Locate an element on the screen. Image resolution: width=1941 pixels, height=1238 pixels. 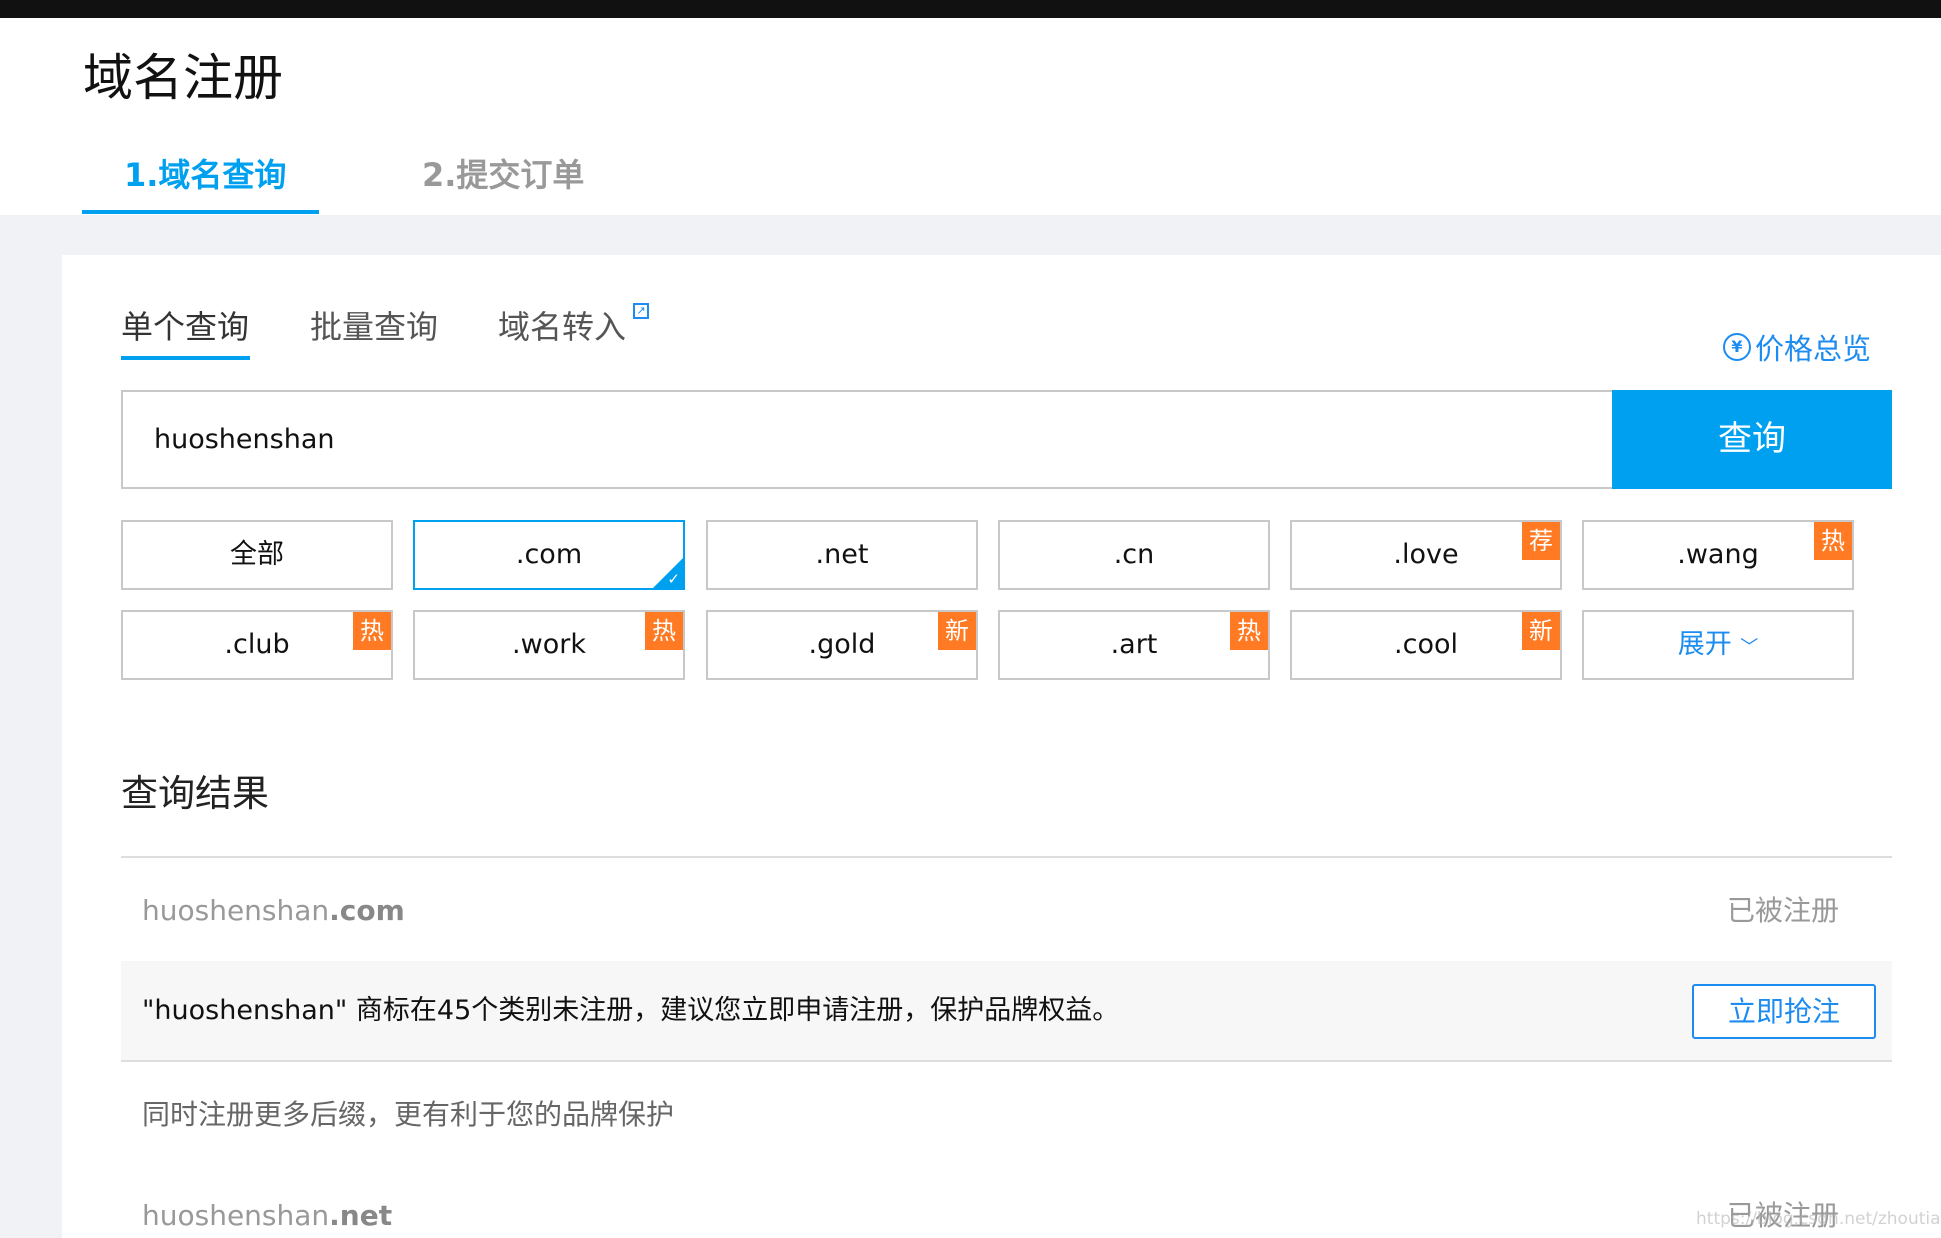
results-title: 查询结果 is located at coordinates (195, 793).